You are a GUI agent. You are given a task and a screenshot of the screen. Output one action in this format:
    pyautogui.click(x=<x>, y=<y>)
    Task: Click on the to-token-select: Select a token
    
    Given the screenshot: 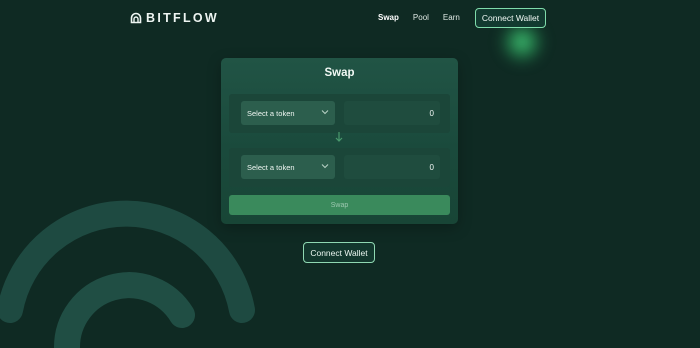 What is the action you would take?
    pyautogui.click(x=288, y=167)
    